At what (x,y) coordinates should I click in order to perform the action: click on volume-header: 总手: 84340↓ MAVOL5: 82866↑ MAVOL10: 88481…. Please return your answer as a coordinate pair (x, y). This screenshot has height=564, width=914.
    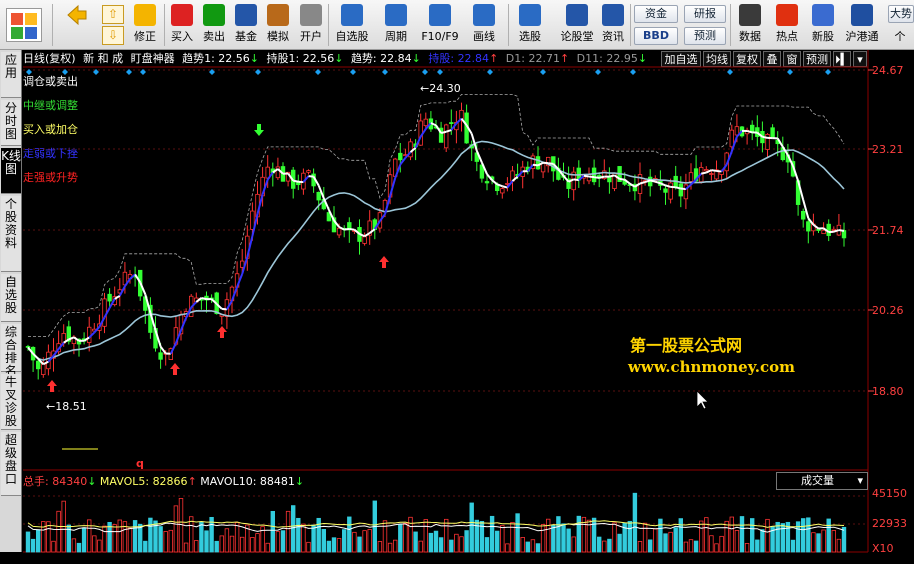
    Looking at the image, I should click on (164, 481).